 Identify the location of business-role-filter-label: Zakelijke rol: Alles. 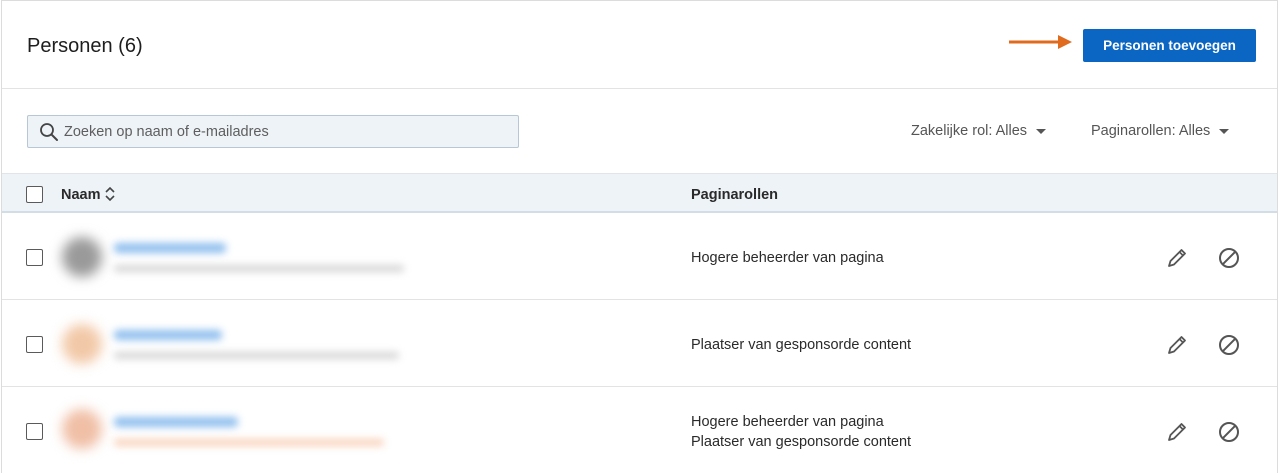
(969, 131).